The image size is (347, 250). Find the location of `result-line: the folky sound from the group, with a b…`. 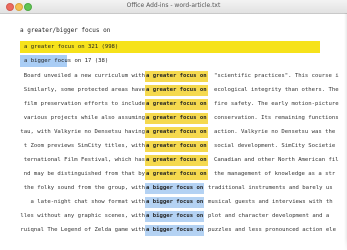

result-line: the folky sound from the group, with a b… is located at coordinates (173, 188).